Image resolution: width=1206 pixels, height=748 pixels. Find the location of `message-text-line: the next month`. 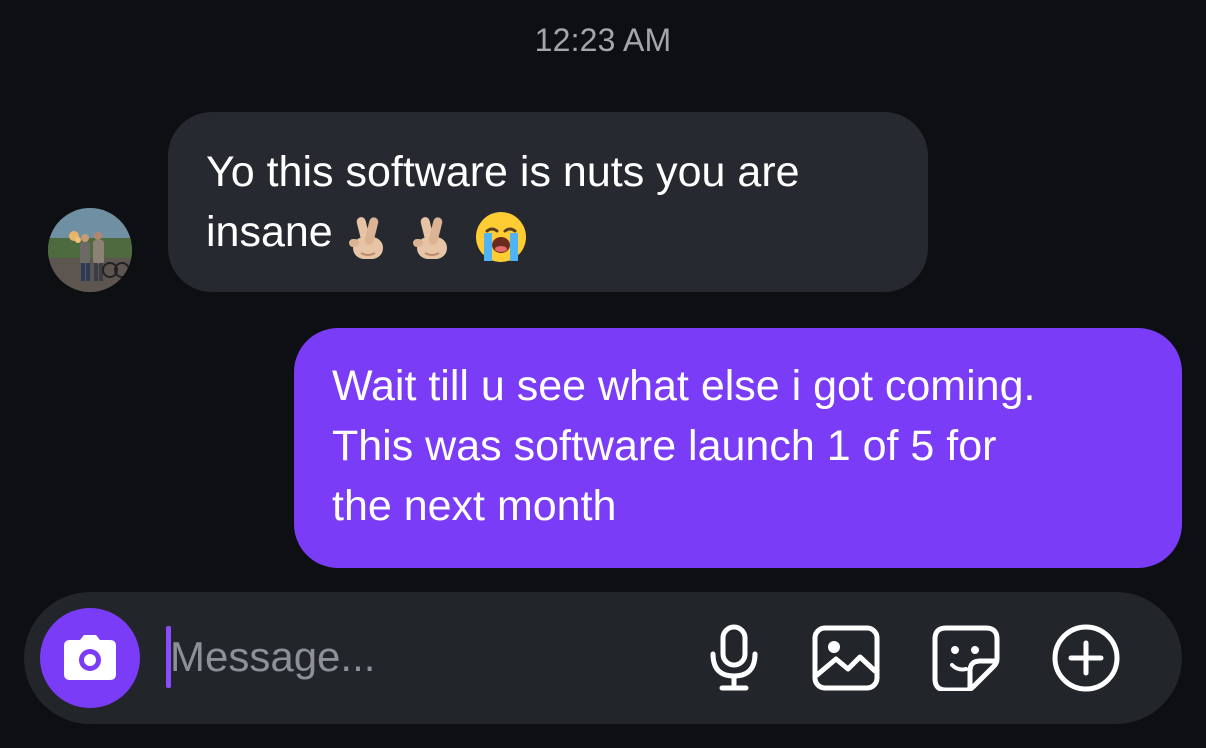

message-text-line: the next month is located at coordinates (474, 506).